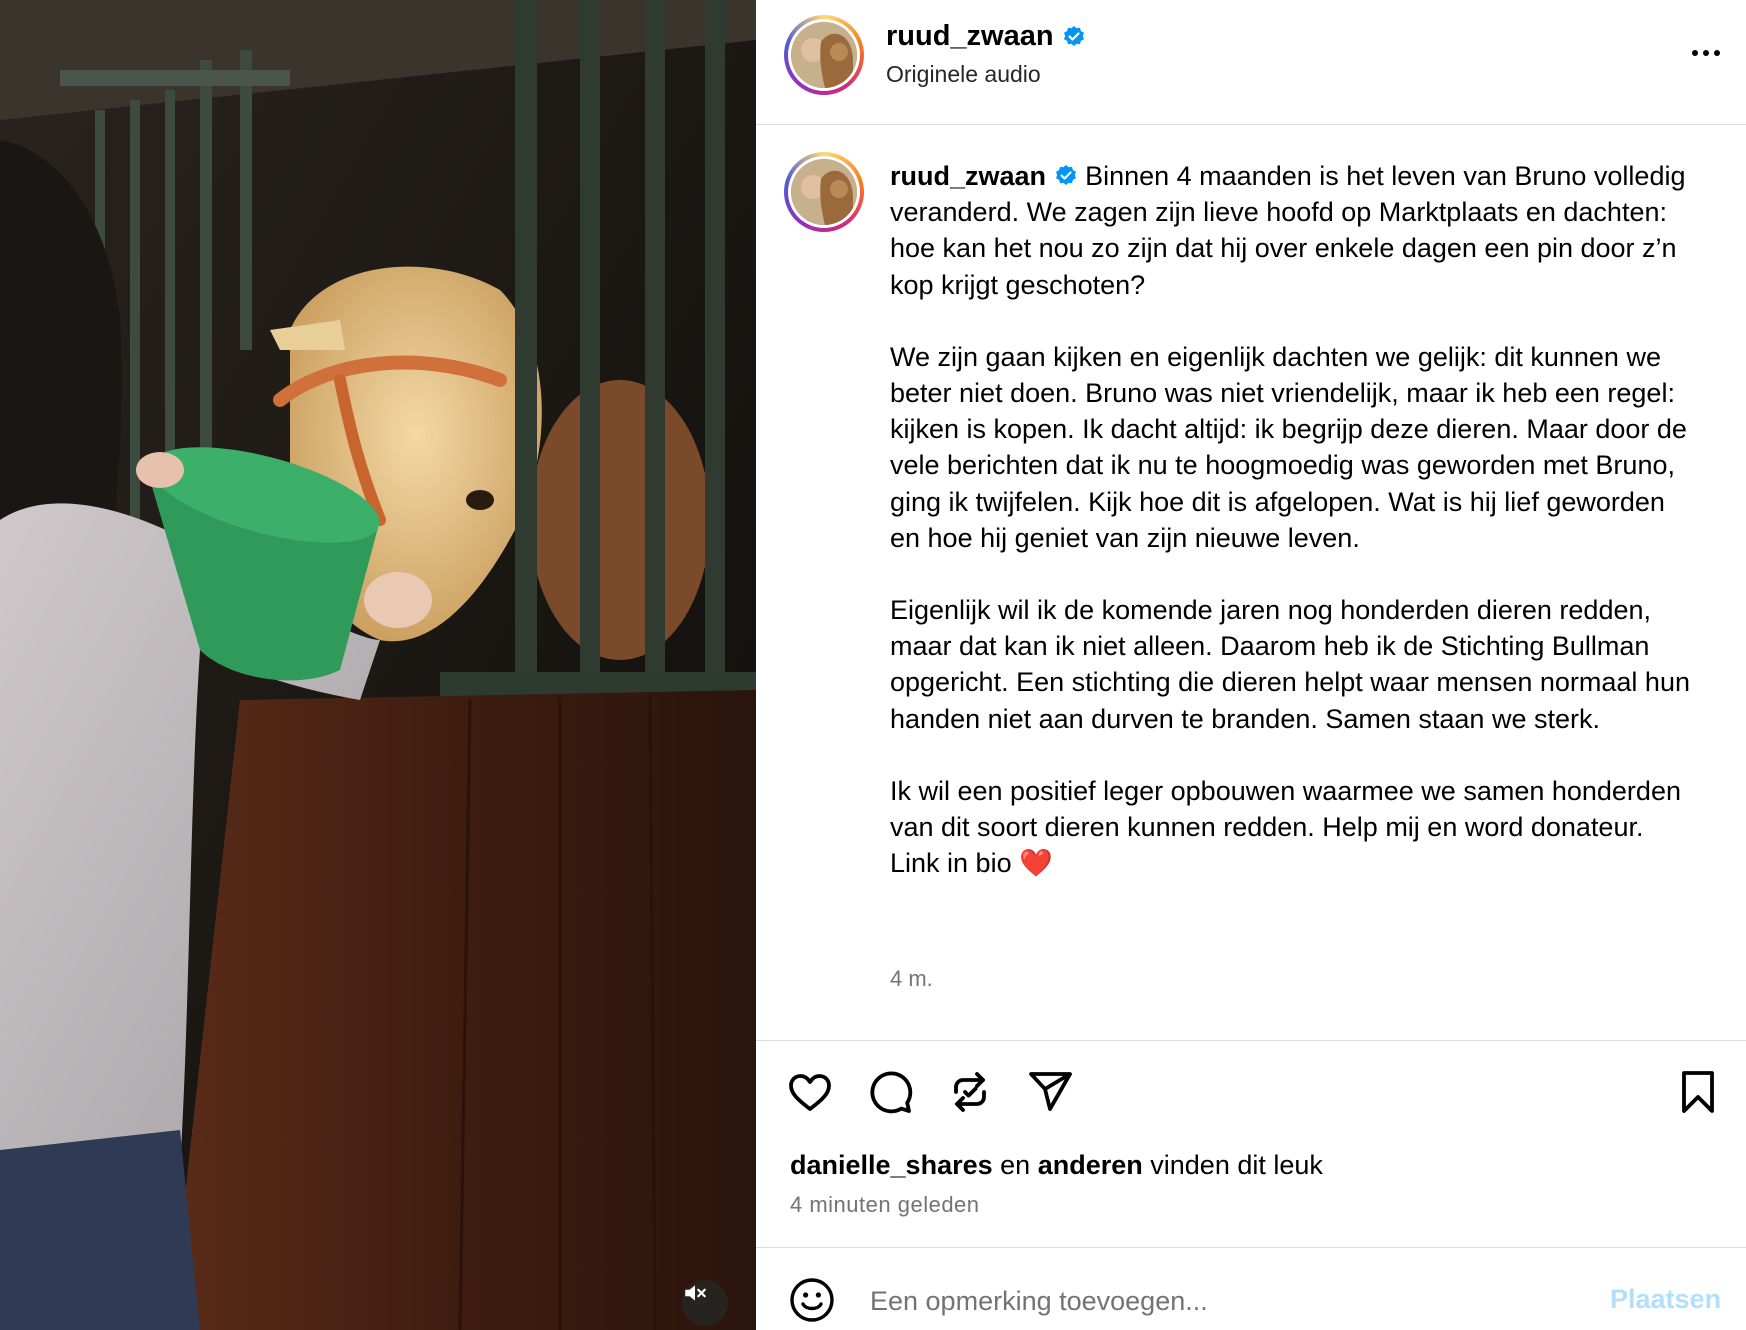 The image size is (1746, 1330). I want to click on heart-icon, so click(810, 1092).